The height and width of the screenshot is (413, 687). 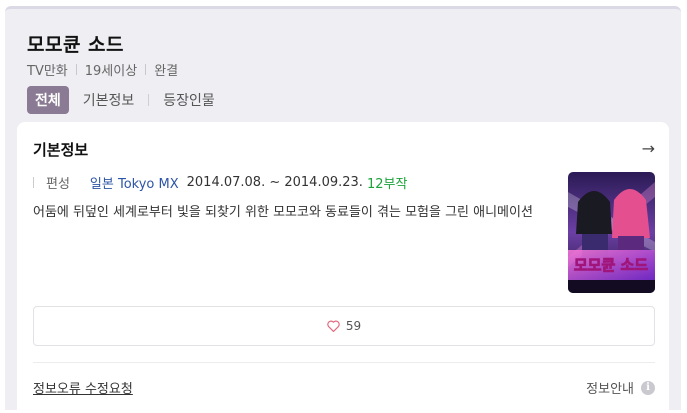 What do you see at coordinates (76, 45) in the screenshot?
I see `page-title: 모모큔 소드` at bounding box center [76, 45].